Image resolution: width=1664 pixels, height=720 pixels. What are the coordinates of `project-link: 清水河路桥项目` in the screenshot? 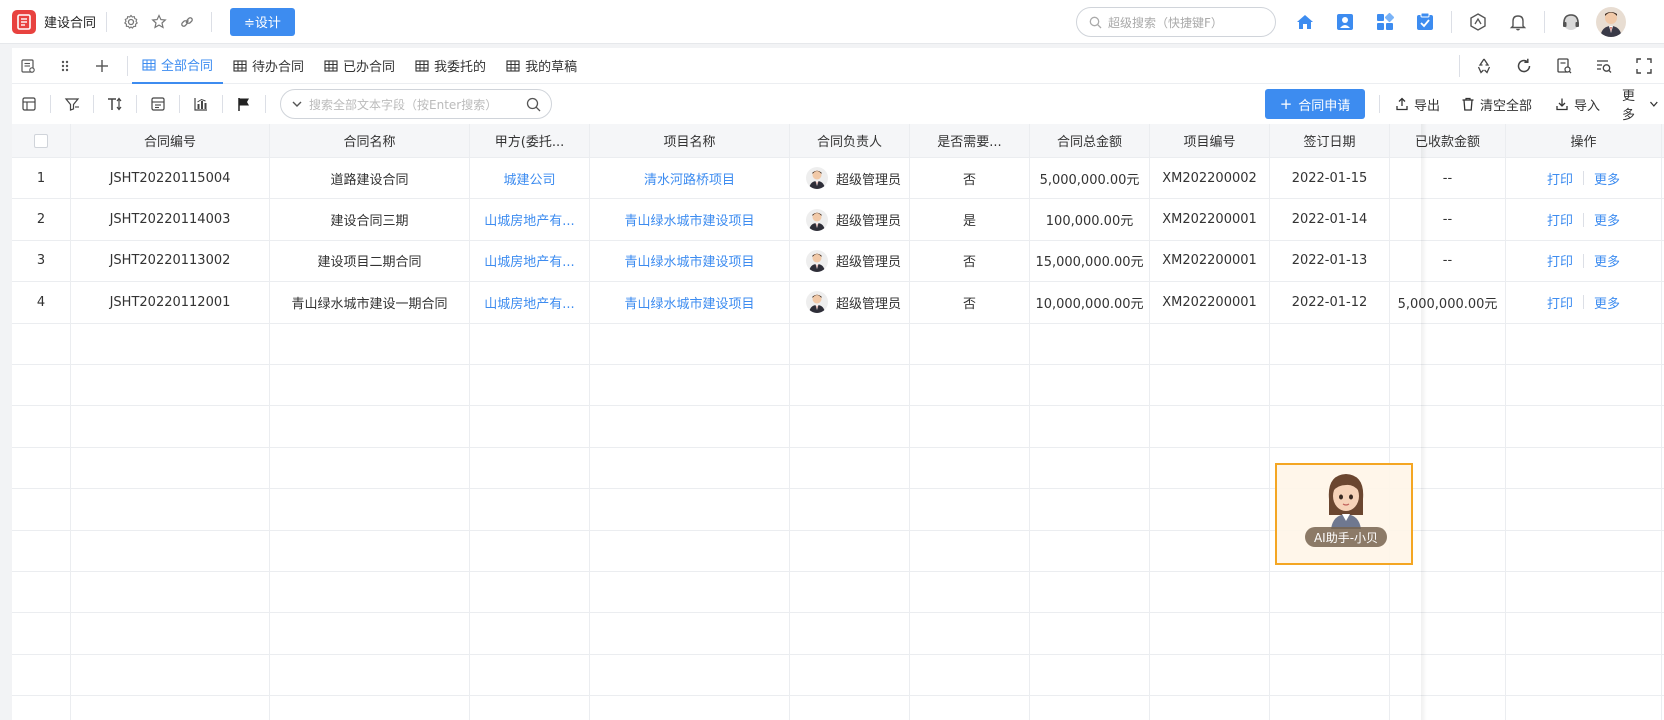 It's located at (690, 178).